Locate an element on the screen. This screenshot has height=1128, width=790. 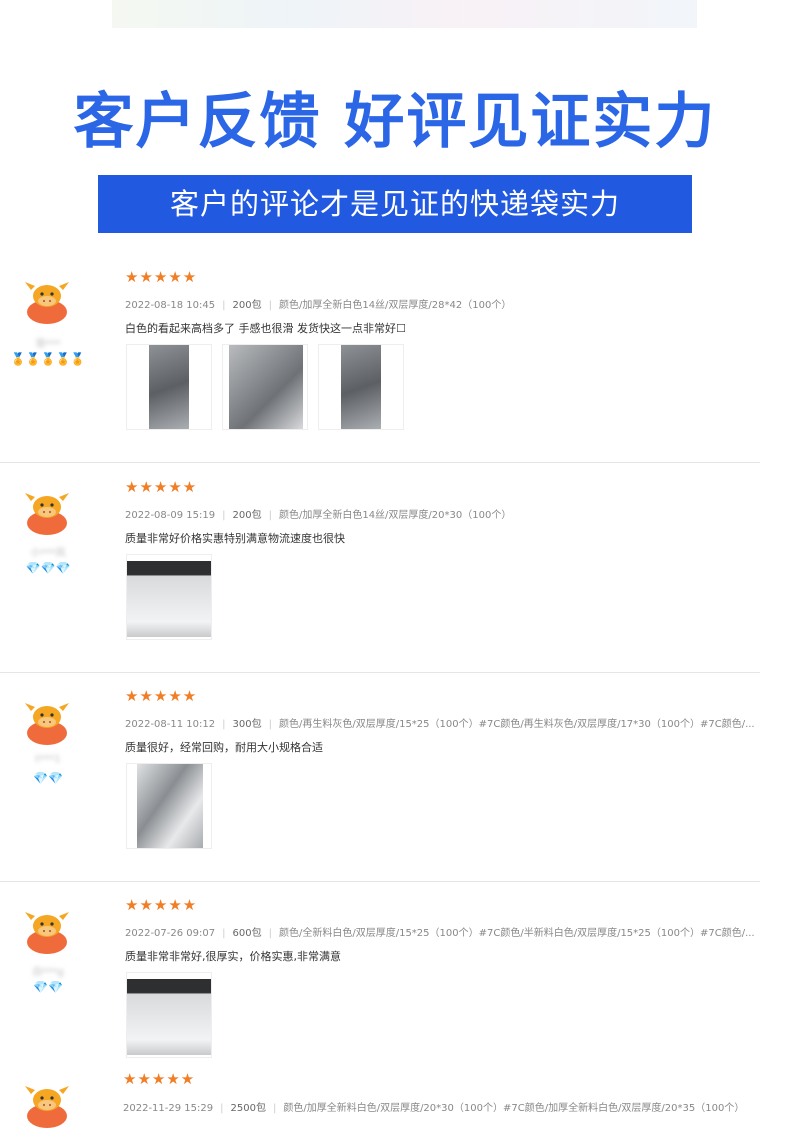
review-date: 2022-08-18 10:45 is located at coordinates (170, 305).